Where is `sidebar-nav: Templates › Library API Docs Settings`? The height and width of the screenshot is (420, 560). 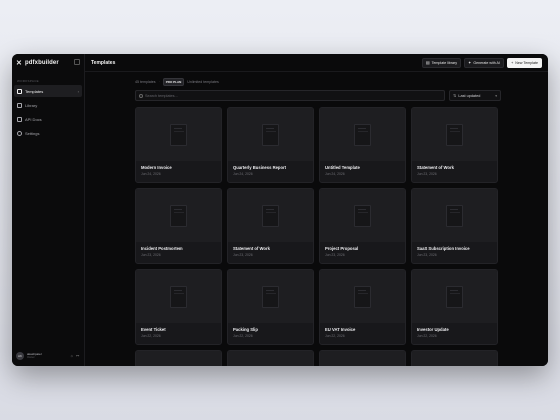 sidebar-nav: Templates › Library API Docs Settings is located at coordinates (48, 112).